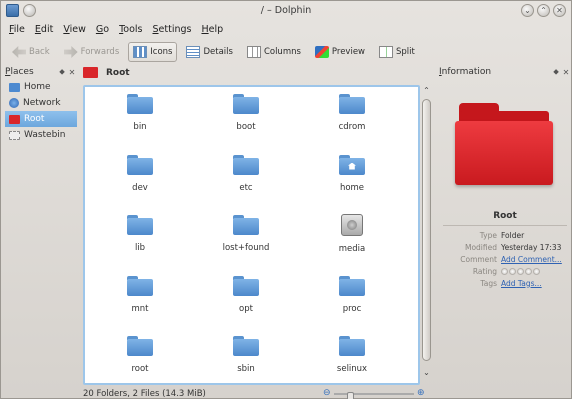 The width and height of the screenshot is (572, 399). I want to click on details-view-button: Details, so click(209, 52).